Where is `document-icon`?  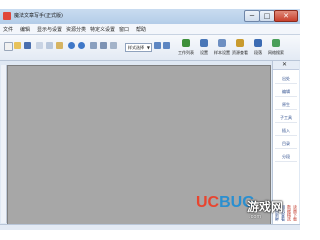 document-icon is located at coordinates (222, 43).